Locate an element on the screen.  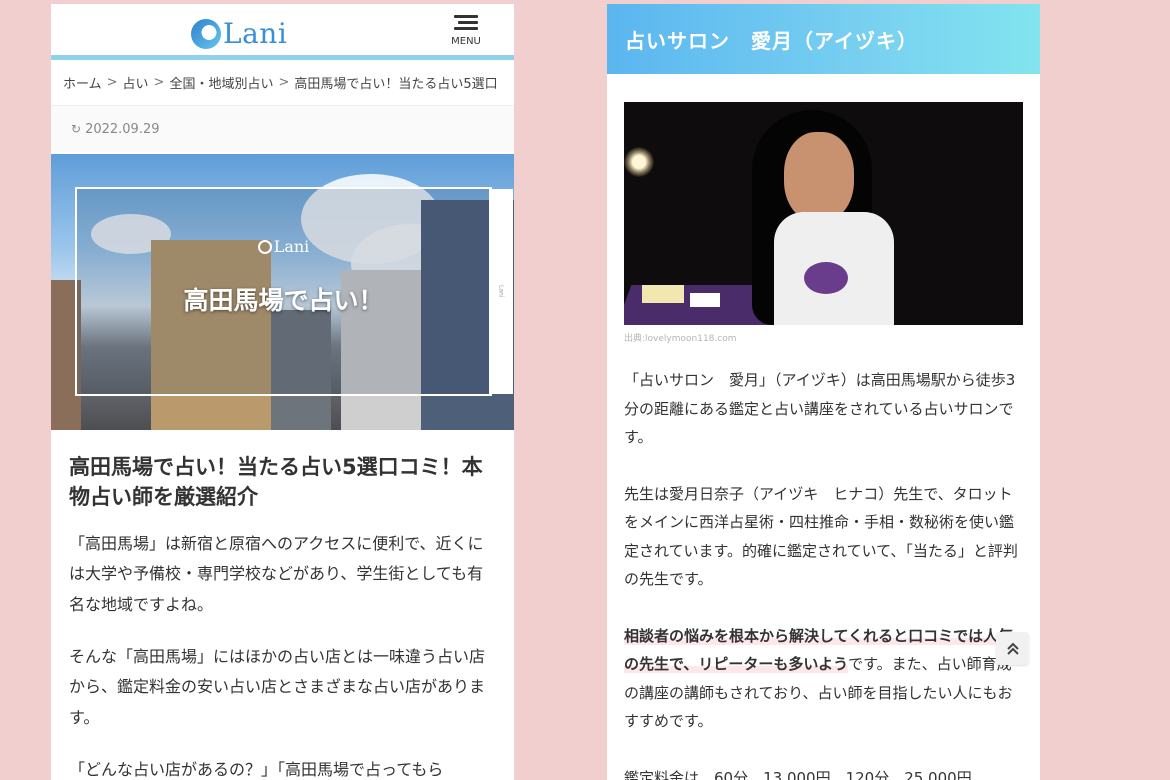
hero-title: 高田馬場で占い！ is located at coordinates (283, 300).